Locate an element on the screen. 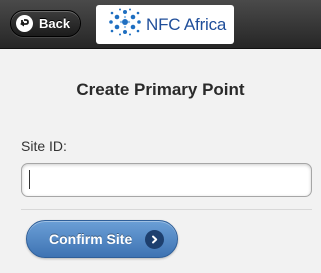  site-id-label: Site ID: is located at coordinates (44, 146).